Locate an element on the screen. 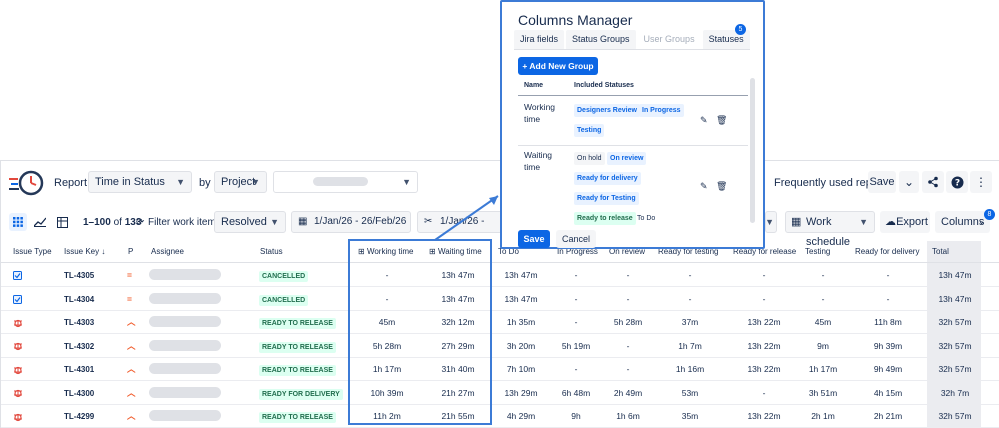 The width and height of the screenshot is (999, 428). status-chip: Ready for delivery is located at coordinates (607, 178).